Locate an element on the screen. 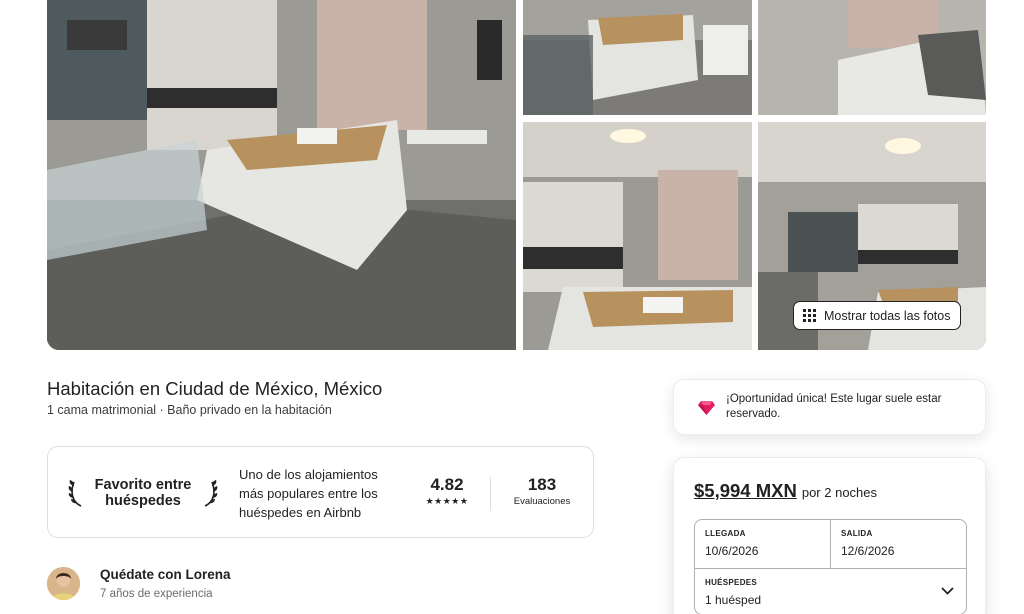  checkout-value: 12/6/2026 is located at coordinates (868, 551).